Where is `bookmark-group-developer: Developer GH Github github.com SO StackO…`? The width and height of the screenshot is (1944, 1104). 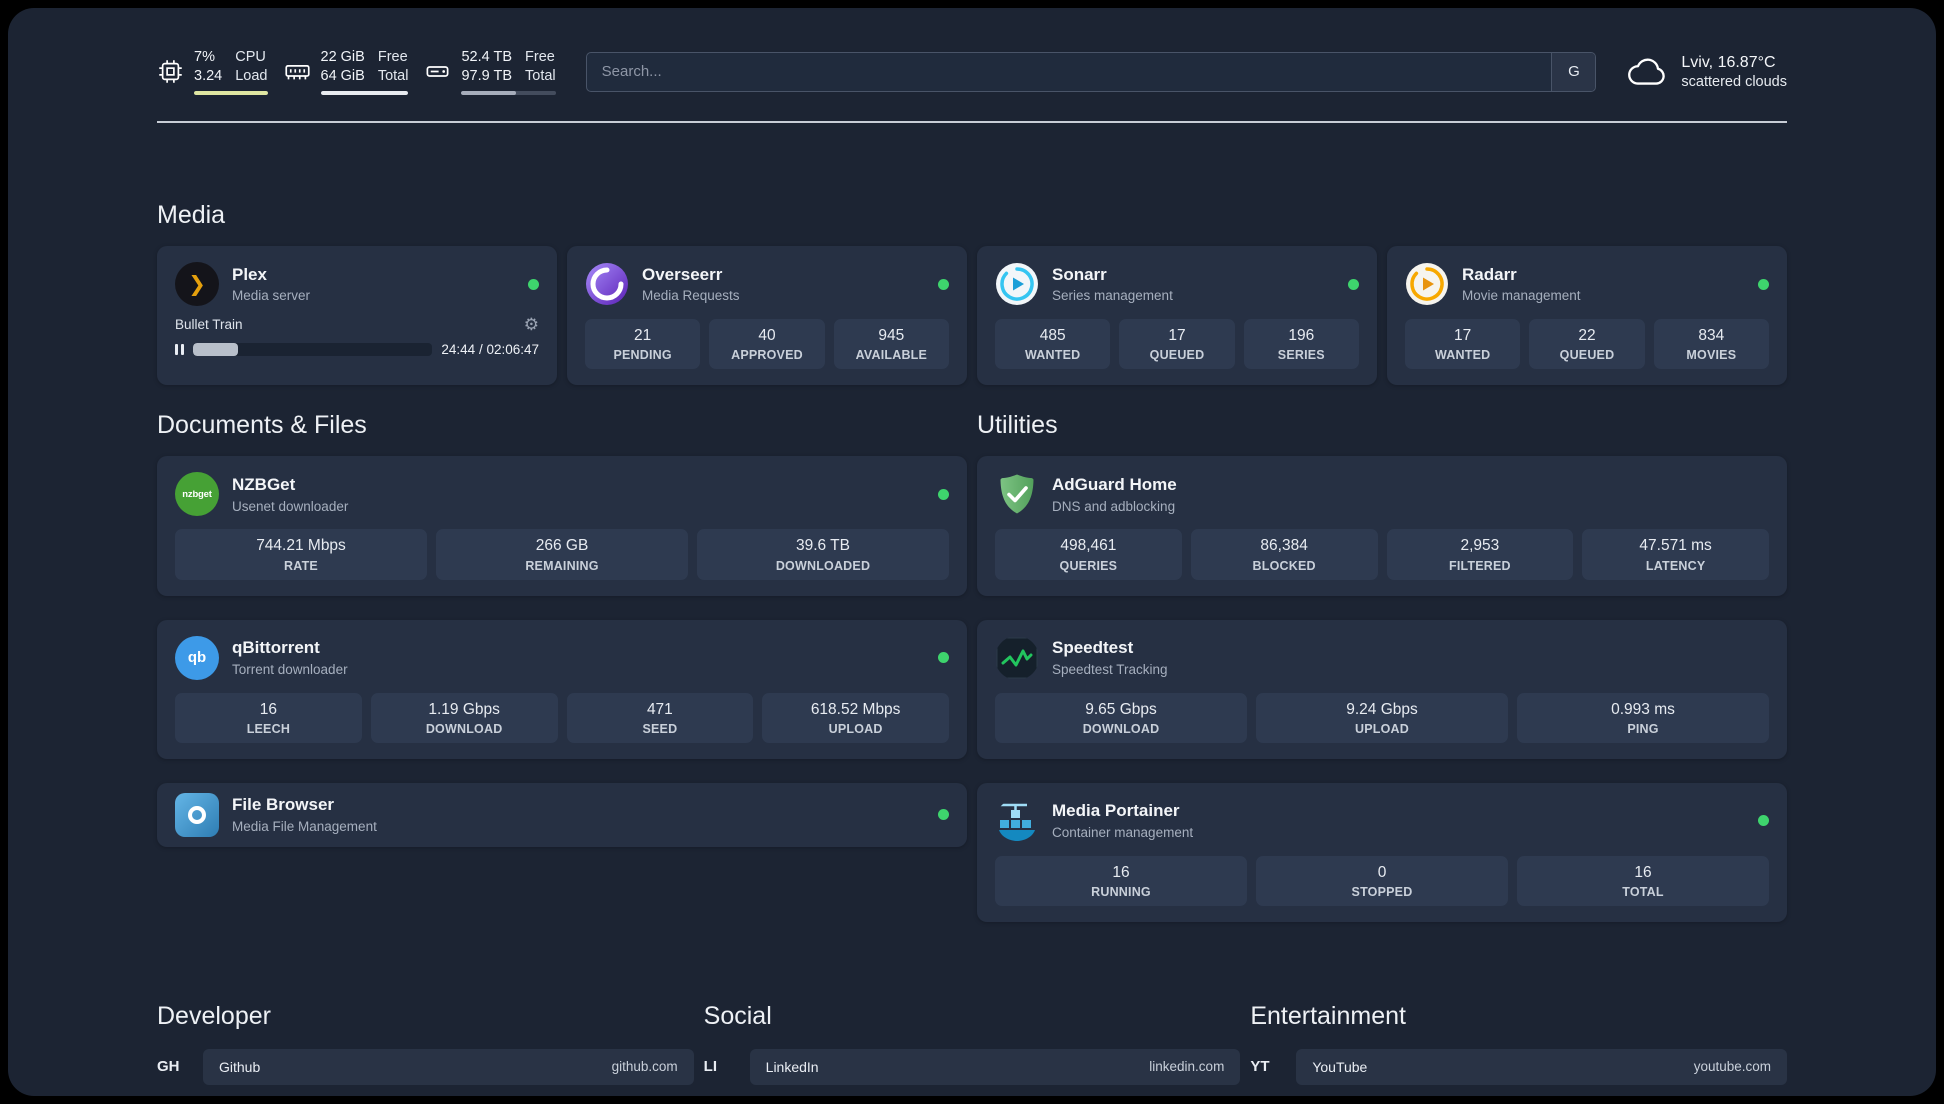
bookmark-group-developer: Developer GH Github github.com SO StackO… is located at coordinates (425, 1049).